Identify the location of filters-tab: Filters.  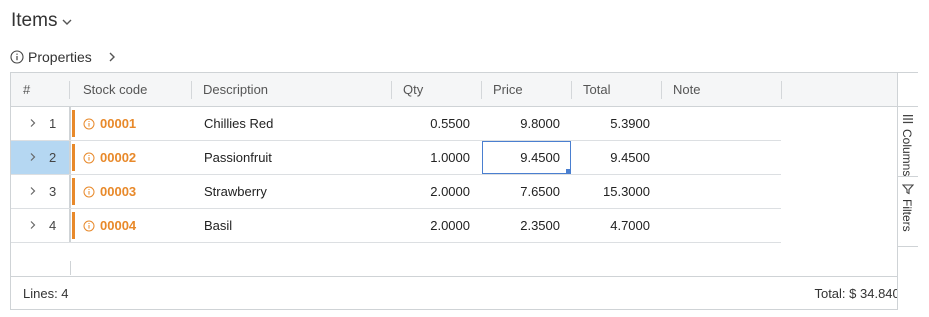
(908, 212).